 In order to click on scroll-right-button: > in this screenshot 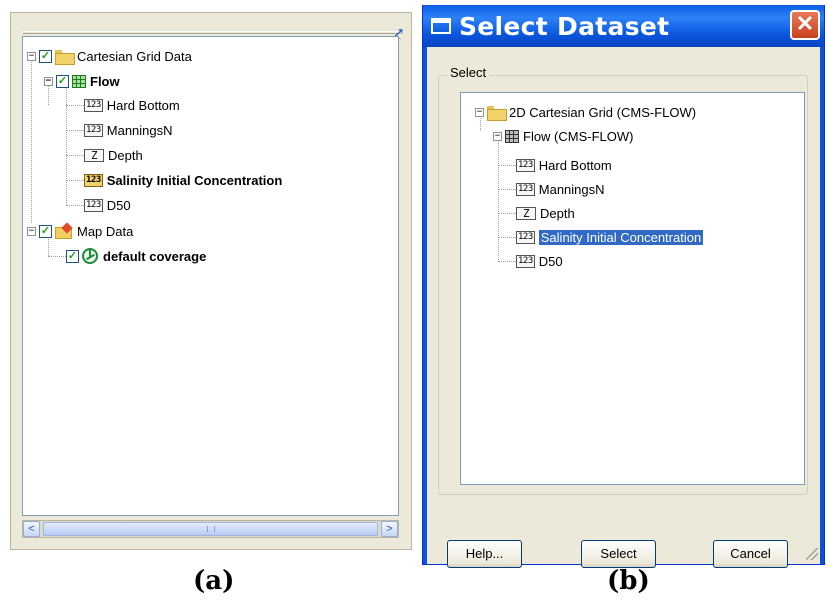, I will do `click(389, 529)`.